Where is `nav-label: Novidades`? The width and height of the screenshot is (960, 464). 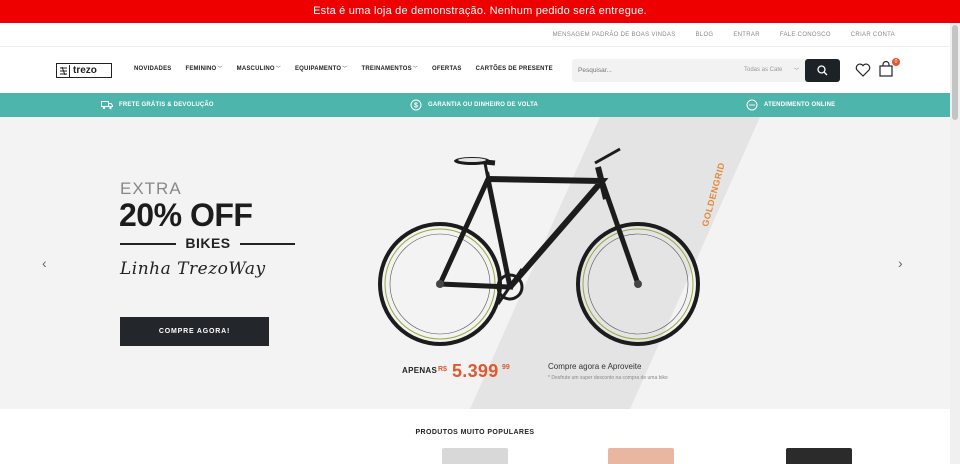 nav-label: Novidades is located at coordinates (153, 68).